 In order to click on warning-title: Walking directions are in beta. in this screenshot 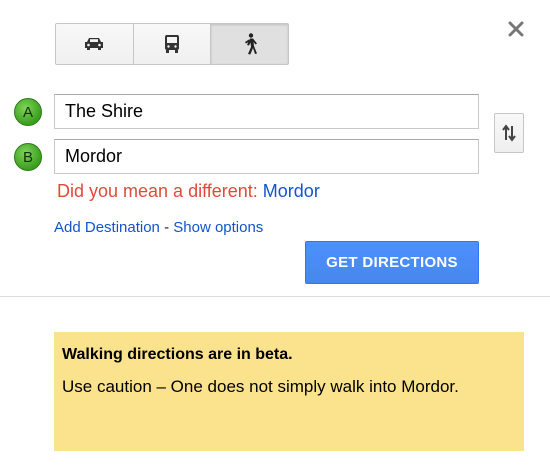, I will do `click(177, 354)`.